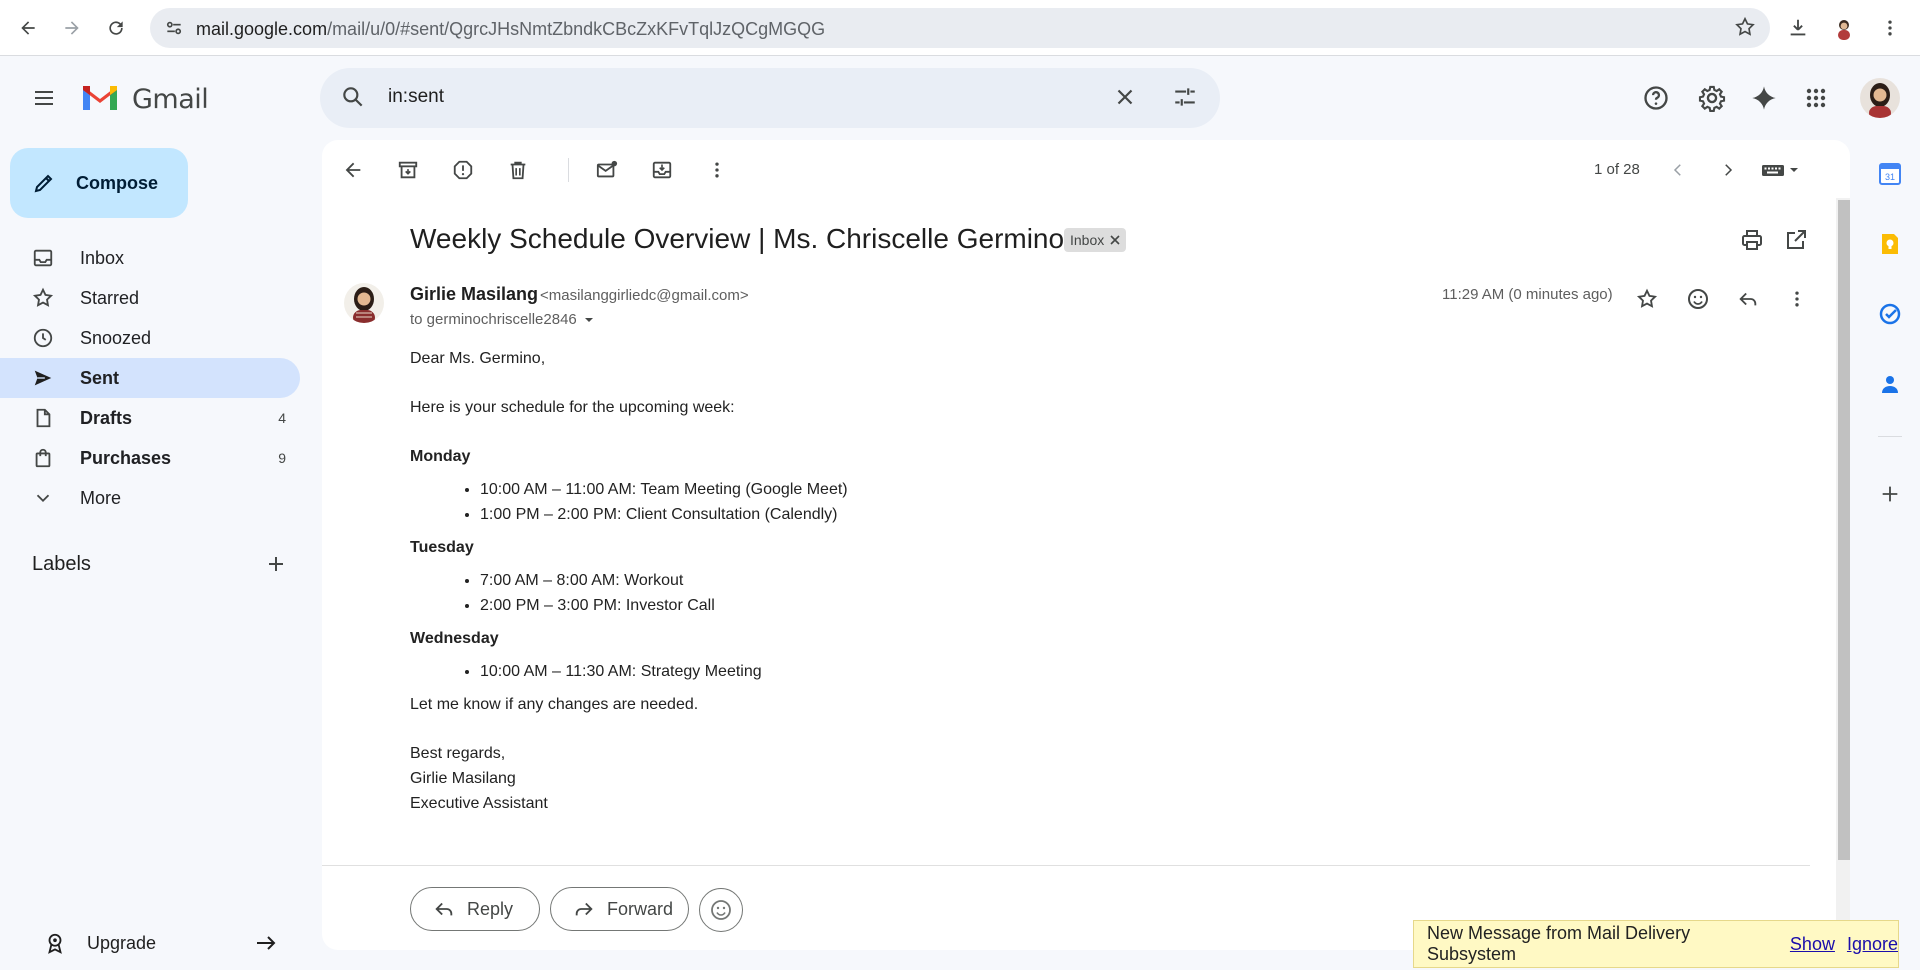 This screenshot has width=1920, height=970. I want to click on compose-button: Compose, so click(99, 183).